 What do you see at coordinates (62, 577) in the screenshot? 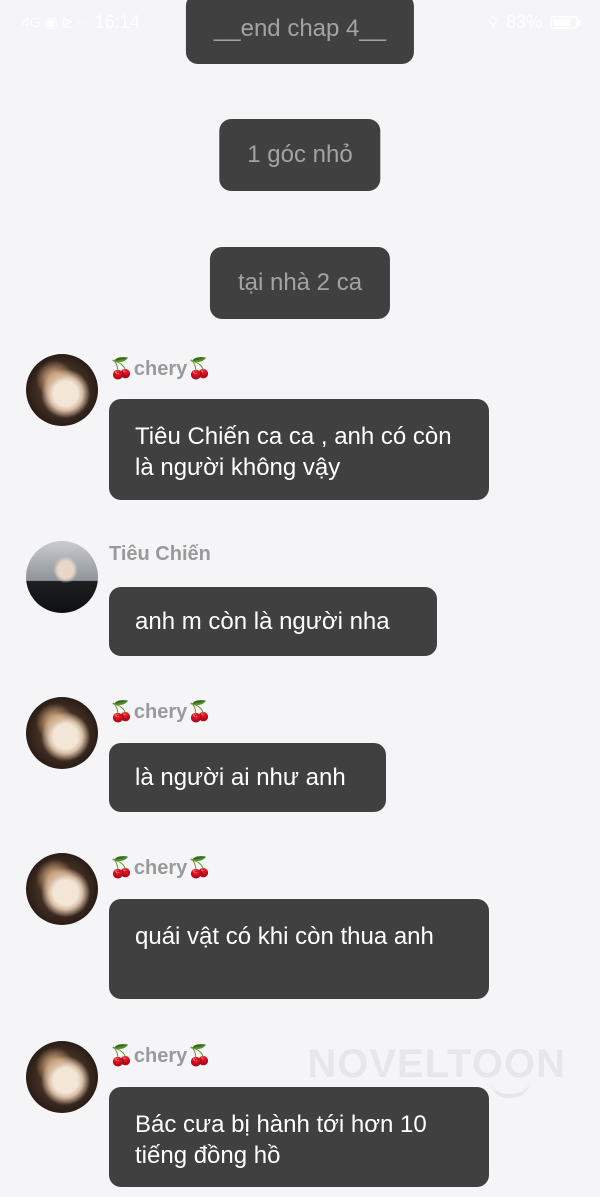
I see `man-portrait-avatar` at bounding box center [62, 577].